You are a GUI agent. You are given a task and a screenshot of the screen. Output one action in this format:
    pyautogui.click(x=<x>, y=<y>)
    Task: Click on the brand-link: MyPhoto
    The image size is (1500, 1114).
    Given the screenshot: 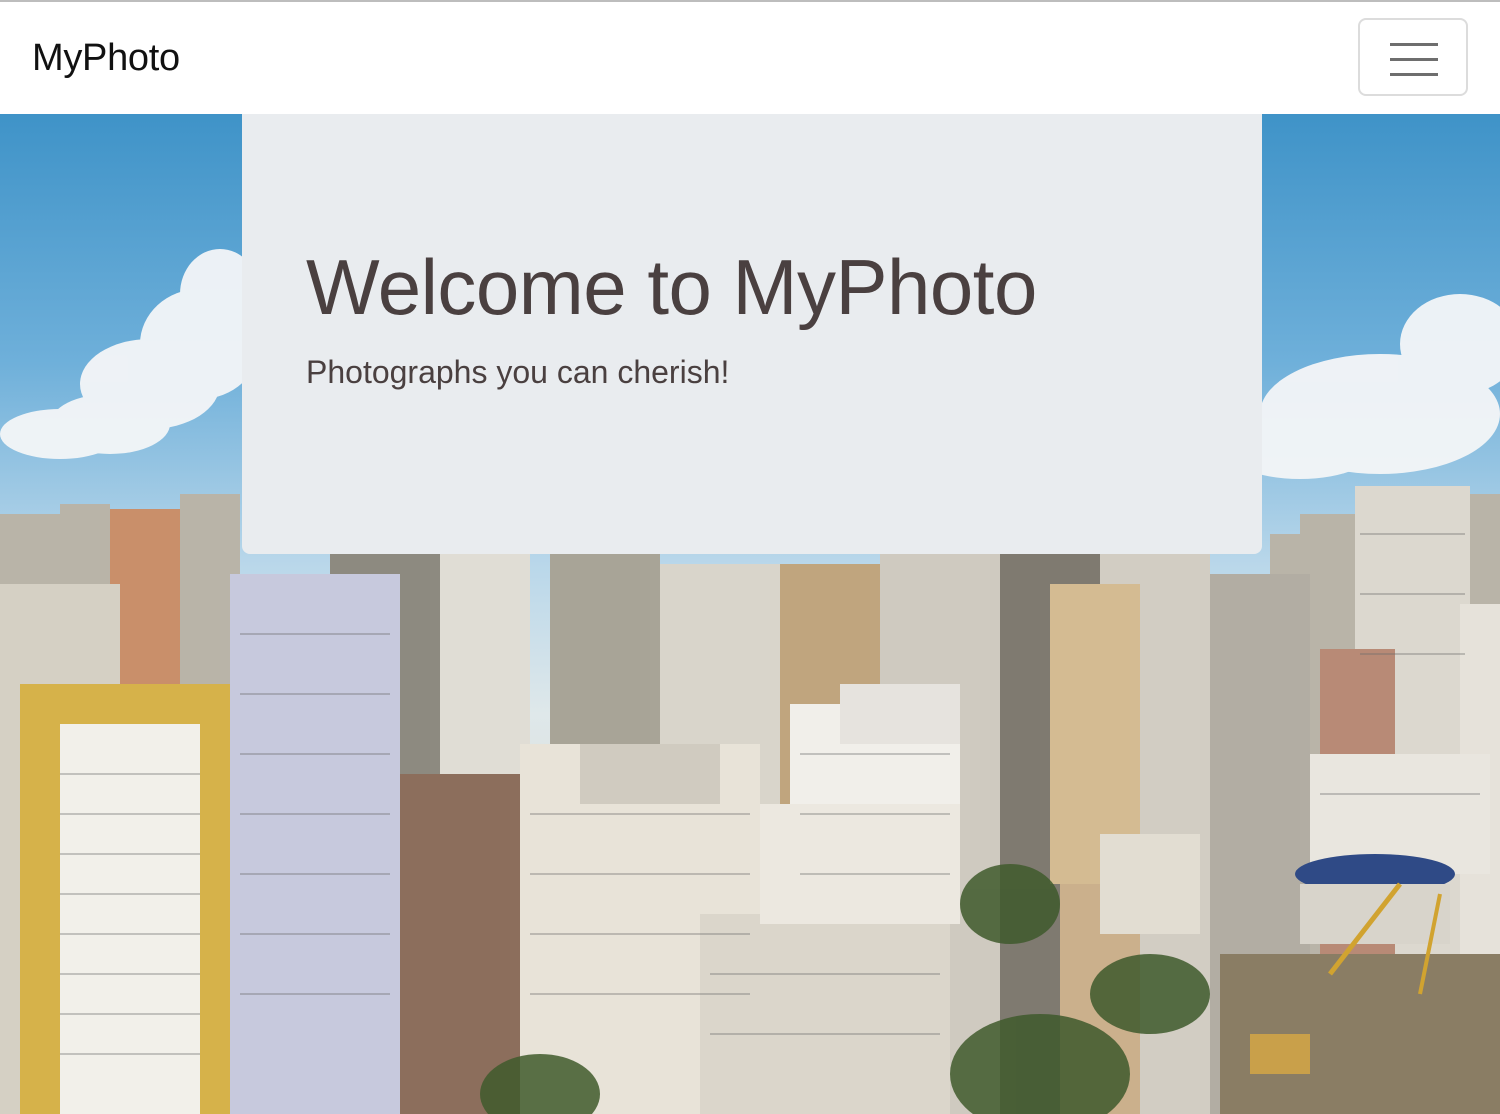 What is the action you would take?
    pyautogui.click(x=106, y=58)
    